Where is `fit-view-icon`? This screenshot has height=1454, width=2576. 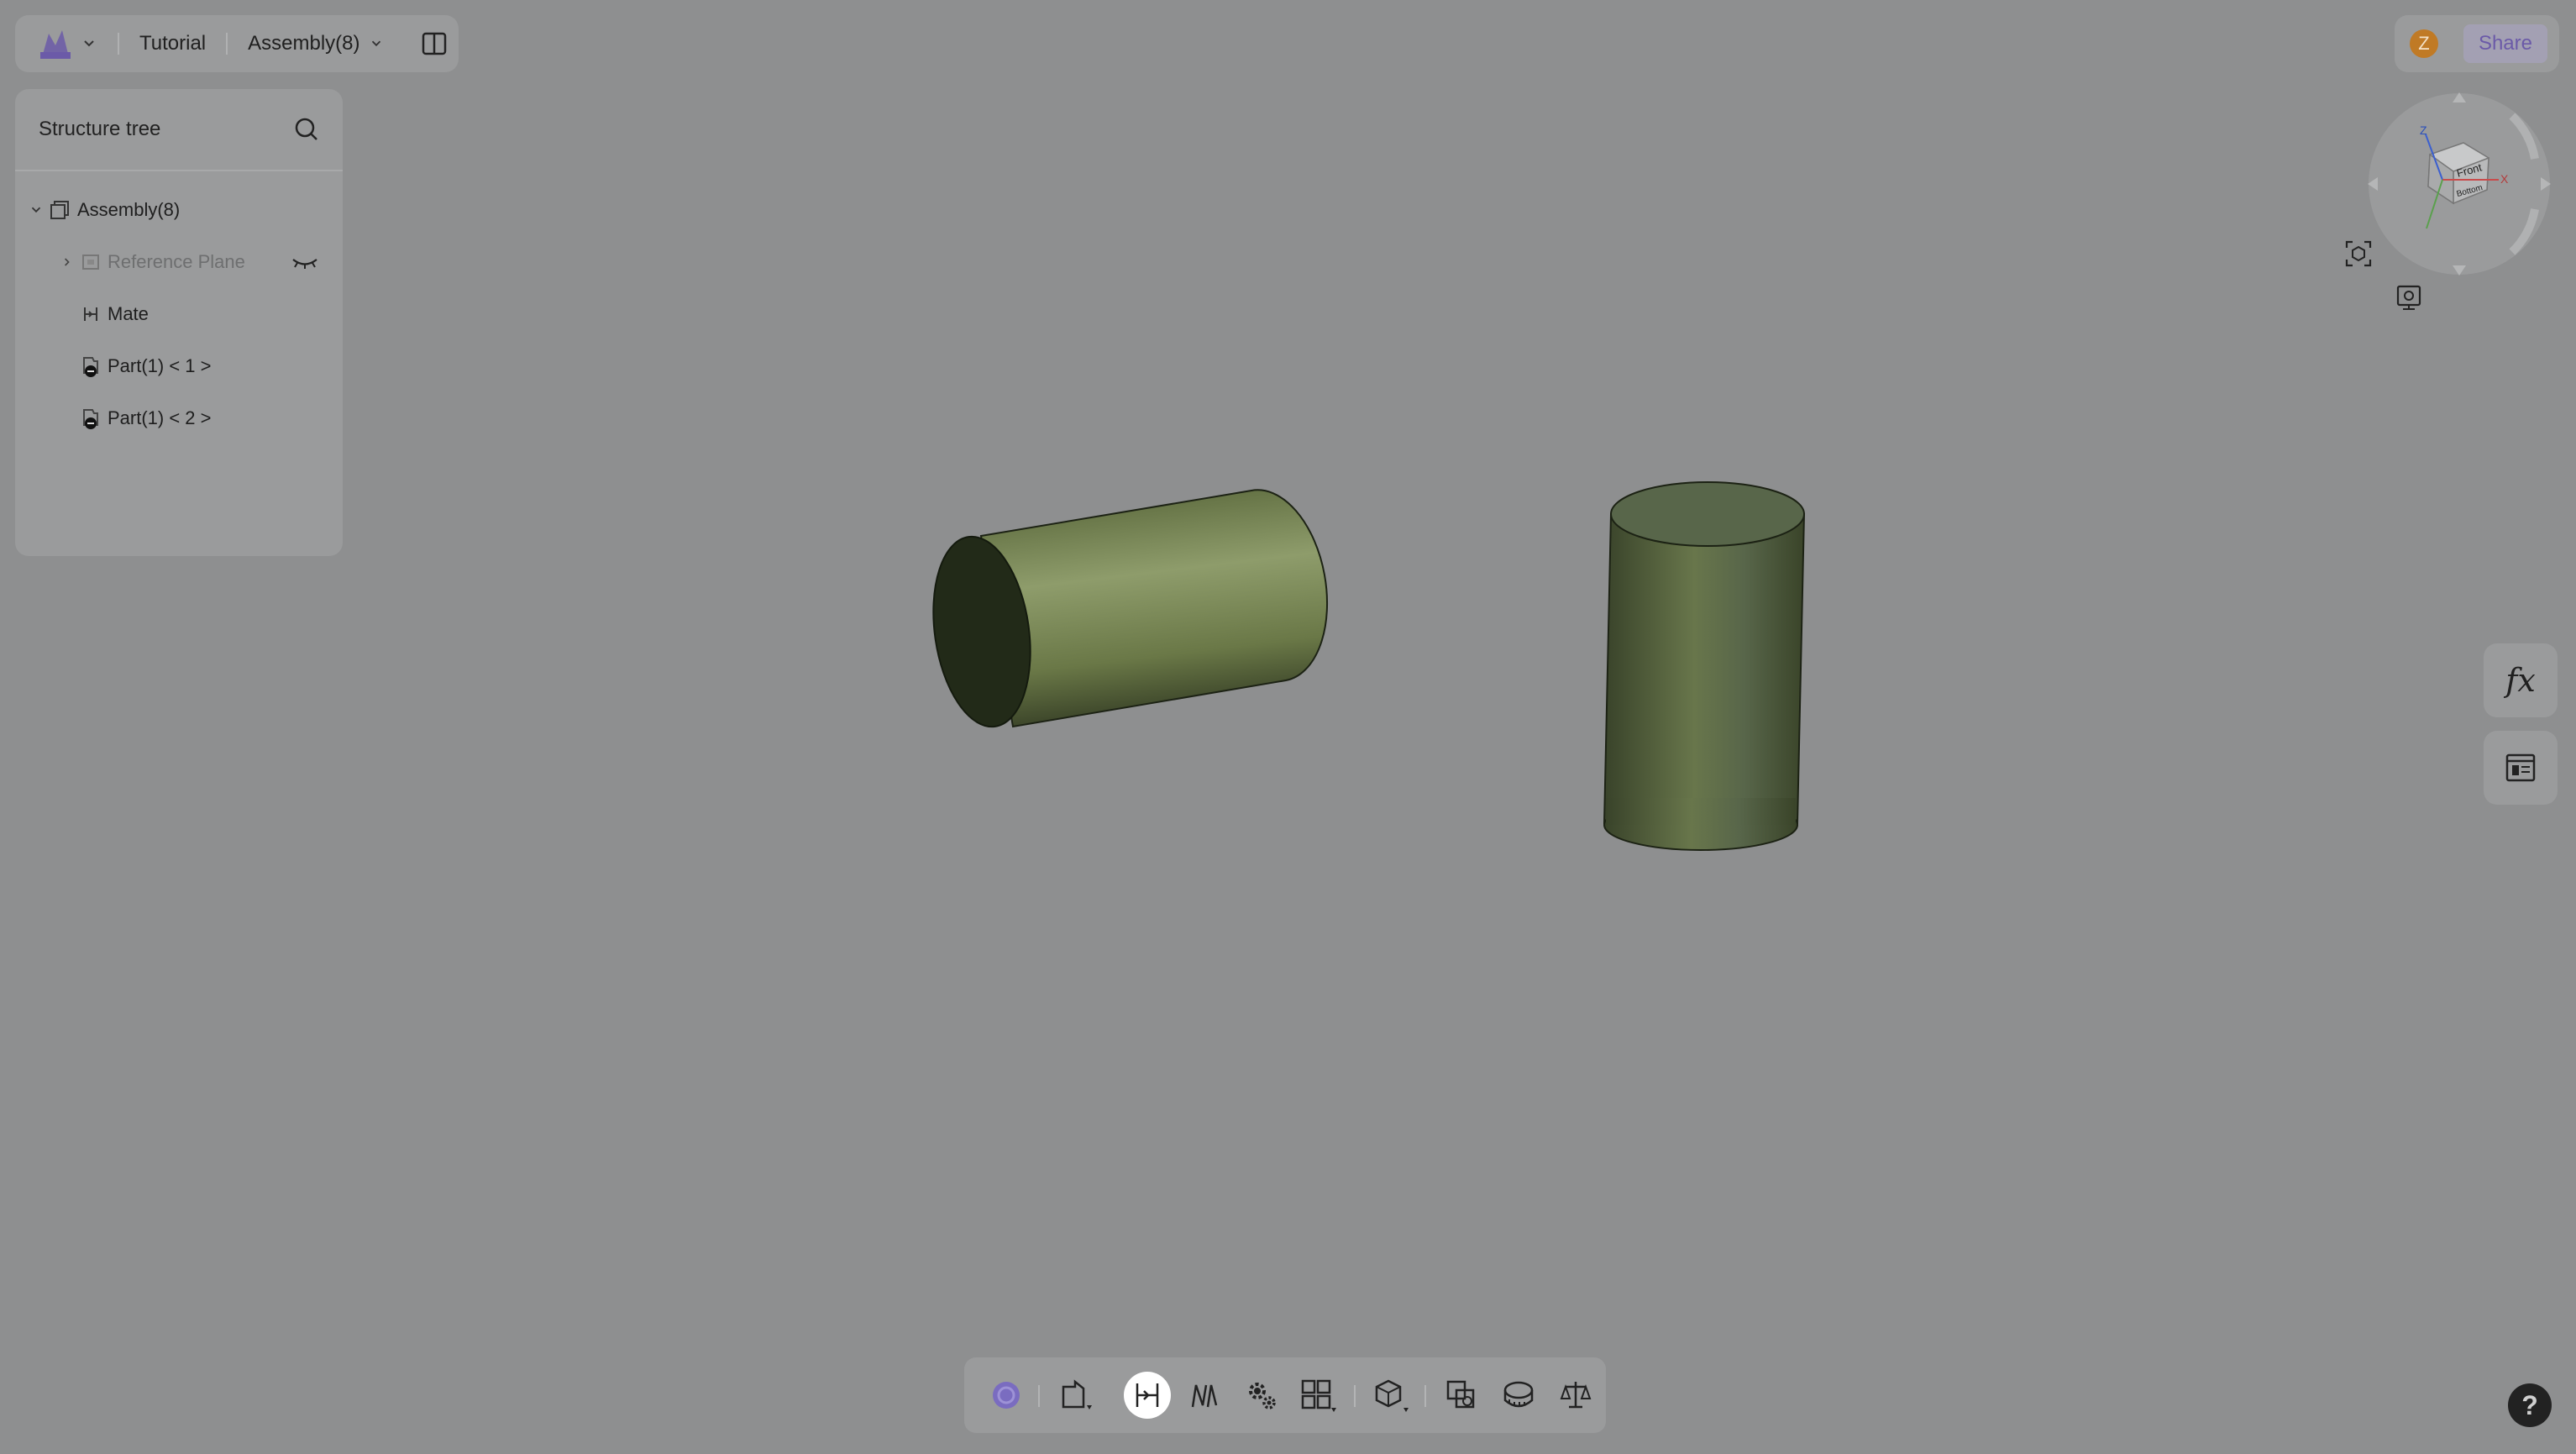
fit-view-icon is located at coordinates (2358, 253).